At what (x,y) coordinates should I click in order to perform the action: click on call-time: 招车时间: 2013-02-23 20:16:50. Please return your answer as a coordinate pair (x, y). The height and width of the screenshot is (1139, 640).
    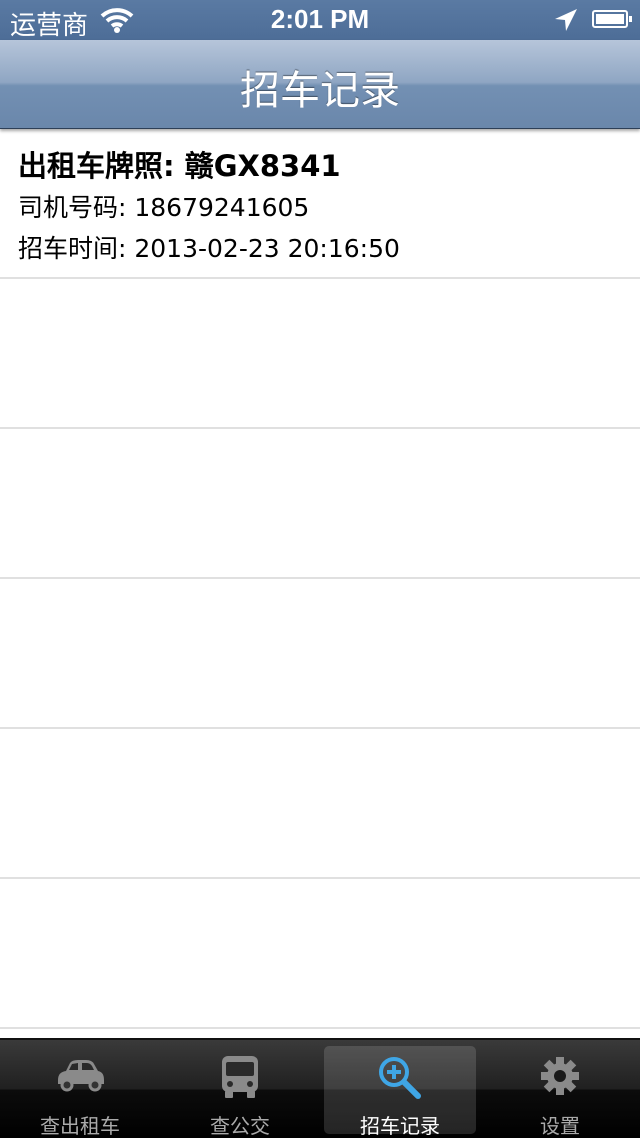
    Looking at the image, I should click on (209, 248).